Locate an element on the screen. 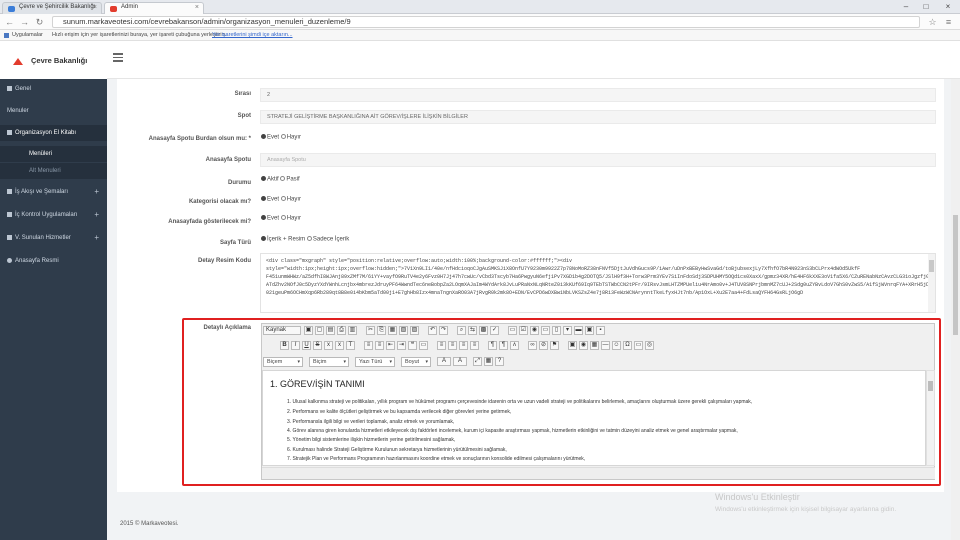 Image resolution: width=960 pixels, height=540 pixels. ltr-icon: ¶ is located at coordinates (492, 345).